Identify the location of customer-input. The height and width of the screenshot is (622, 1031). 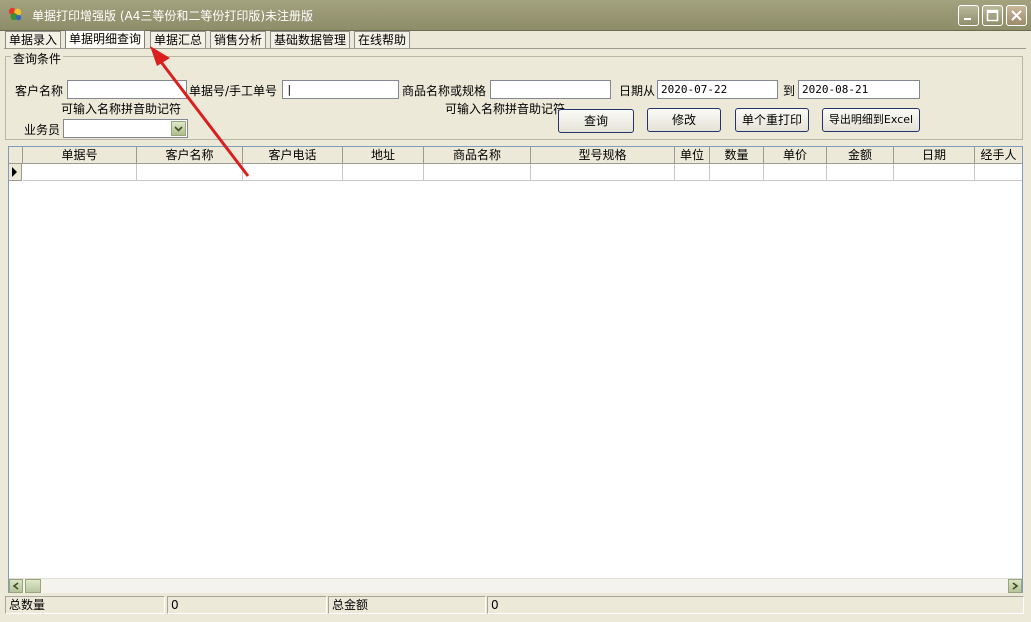
(127, 89).